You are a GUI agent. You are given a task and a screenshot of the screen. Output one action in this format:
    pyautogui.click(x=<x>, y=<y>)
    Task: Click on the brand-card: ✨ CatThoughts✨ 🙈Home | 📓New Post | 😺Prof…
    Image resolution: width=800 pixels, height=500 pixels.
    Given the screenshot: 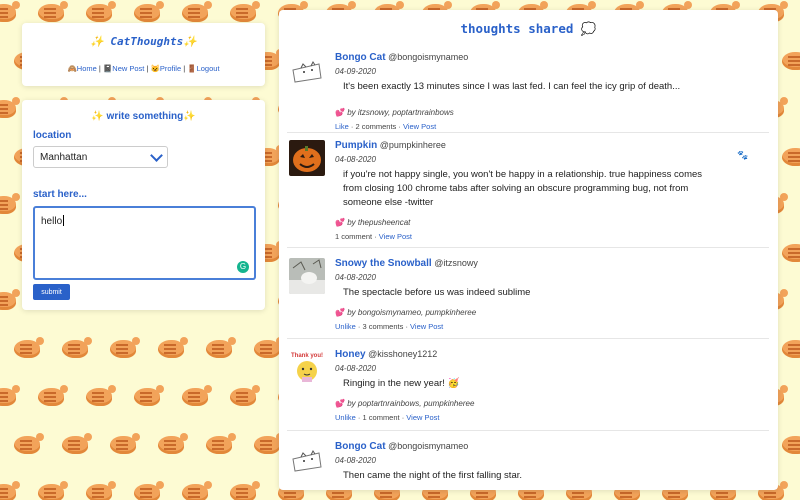 What is the action you would take?
    pyautogui.click(x=143, y=54)
    